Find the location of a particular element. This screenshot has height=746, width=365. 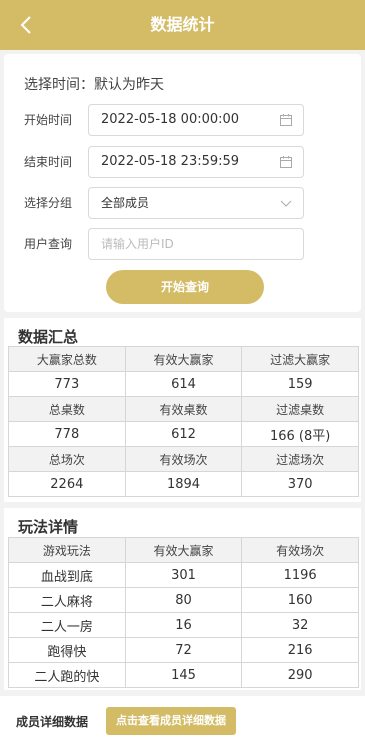

table-cell: 301 is located at coordinates (183, 575).